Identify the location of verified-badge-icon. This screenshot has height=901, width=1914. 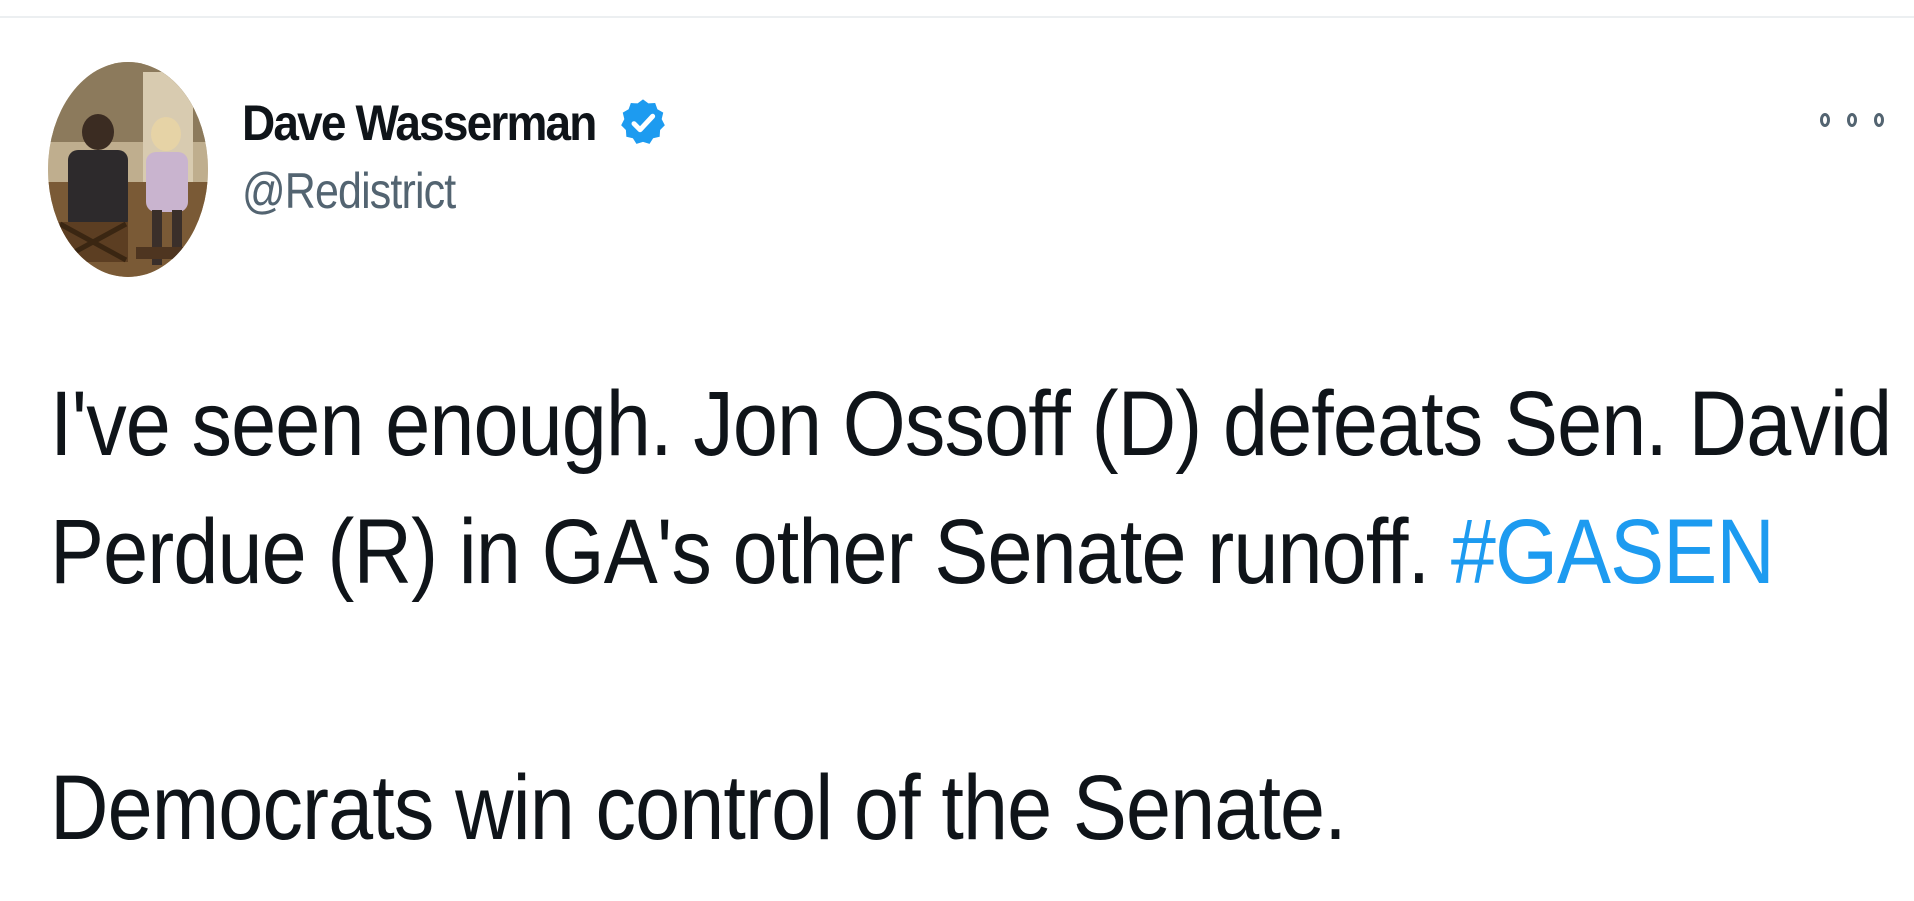
(643, 121).